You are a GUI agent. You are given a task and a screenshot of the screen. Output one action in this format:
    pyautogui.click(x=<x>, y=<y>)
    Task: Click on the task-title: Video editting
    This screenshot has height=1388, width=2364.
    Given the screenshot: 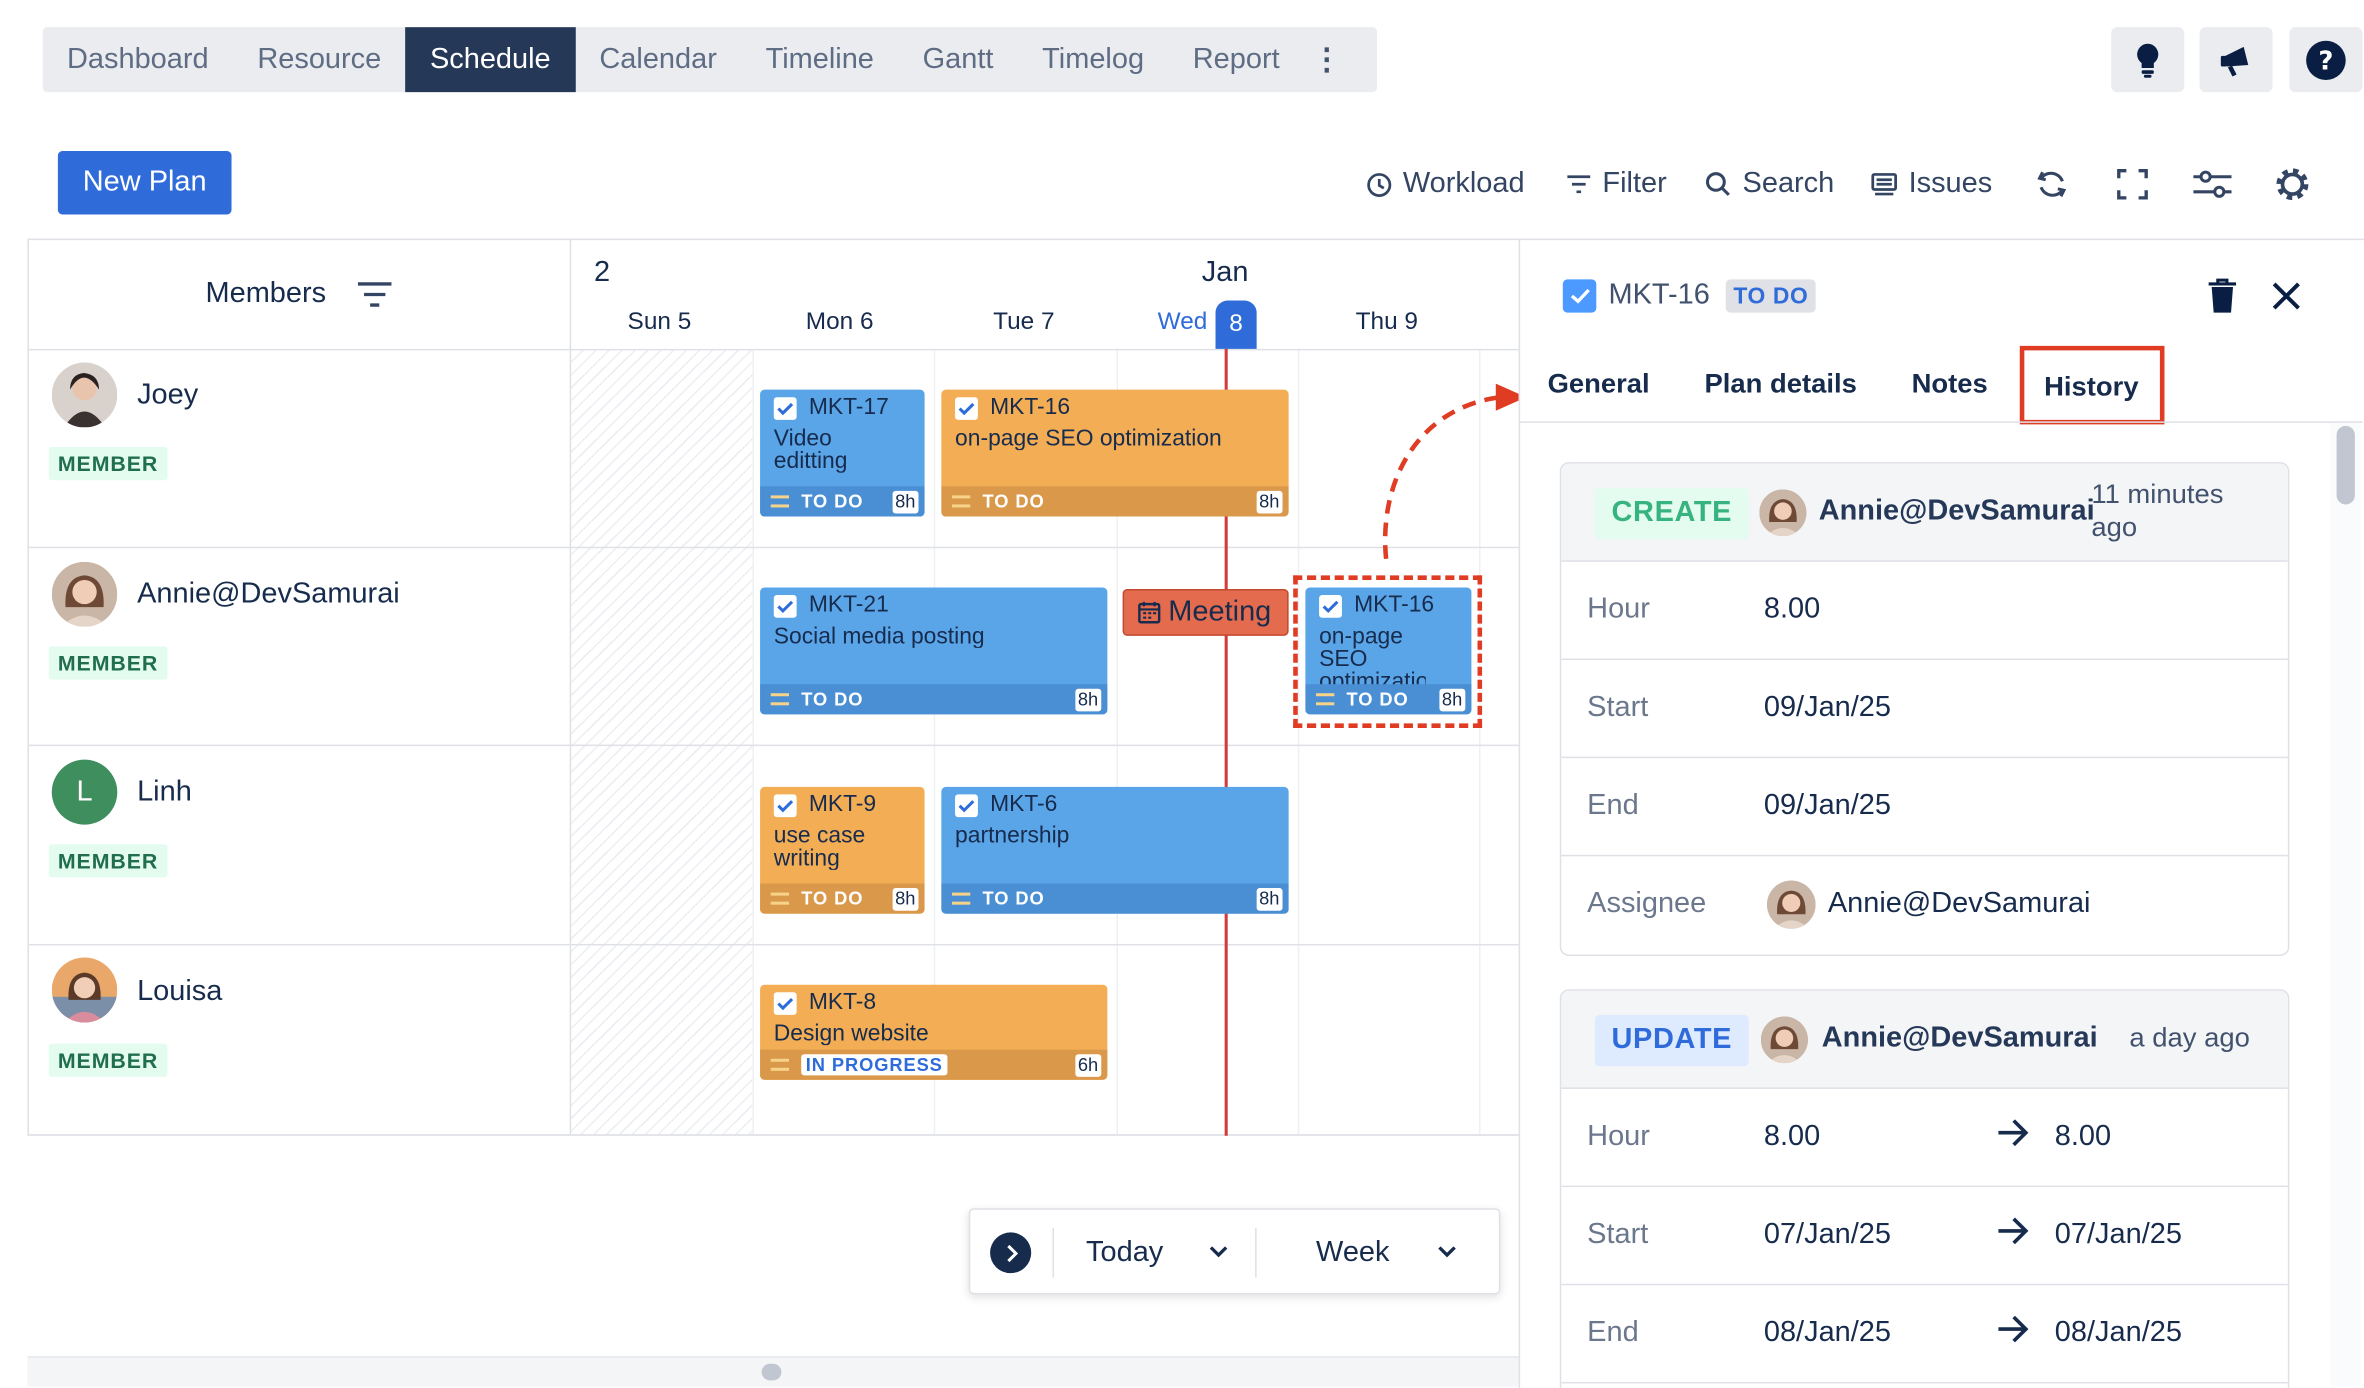 What is the action you would take?
    pyautogui.click(x=810, y=450)
    